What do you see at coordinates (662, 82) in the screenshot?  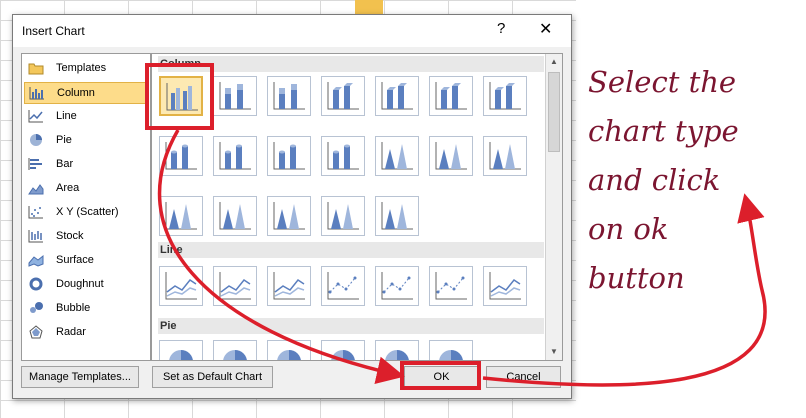 I see `note-line: Select the` at bounding box center [662, 82].